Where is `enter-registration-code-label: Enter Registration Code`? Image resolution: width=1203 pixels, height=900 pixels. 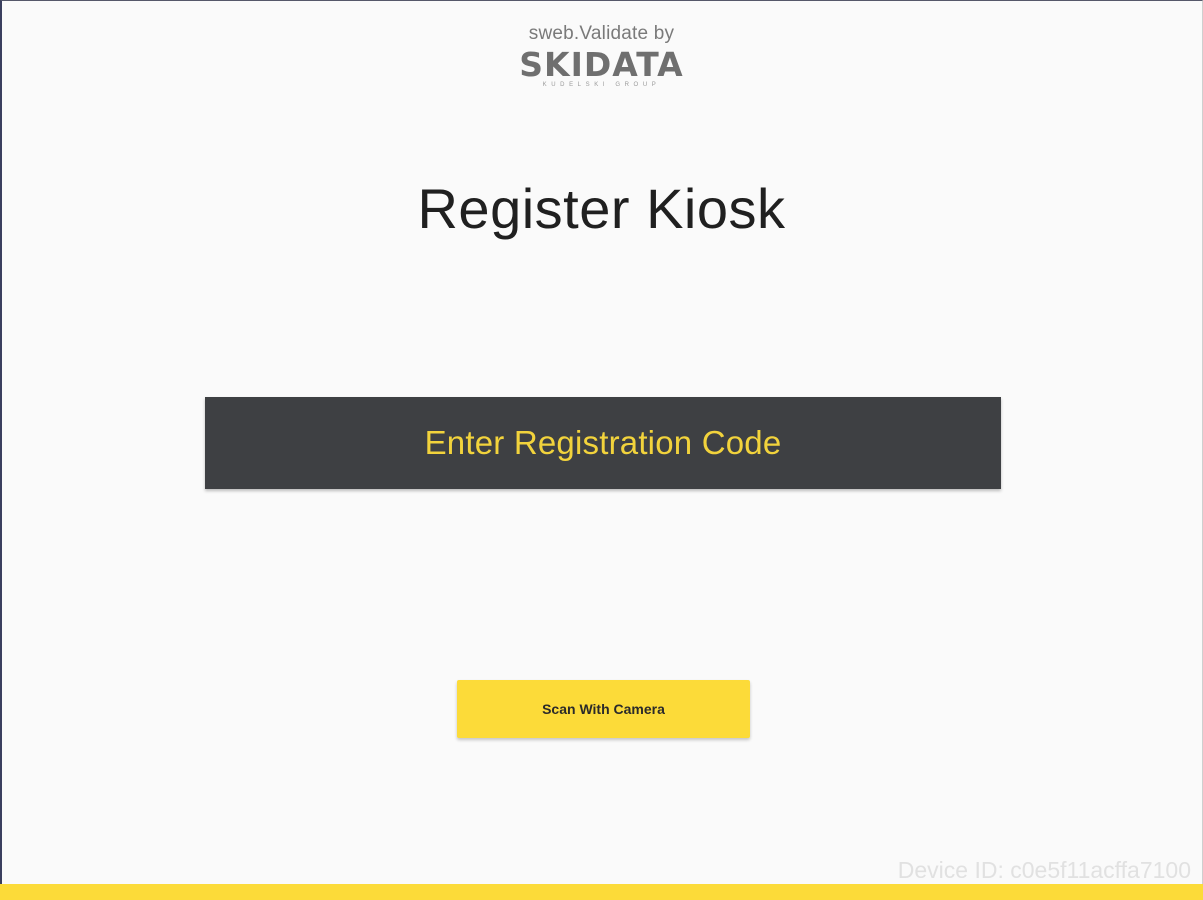 enter-registration-code-label: Enter Registration Code is located at coordinates (603, 442).